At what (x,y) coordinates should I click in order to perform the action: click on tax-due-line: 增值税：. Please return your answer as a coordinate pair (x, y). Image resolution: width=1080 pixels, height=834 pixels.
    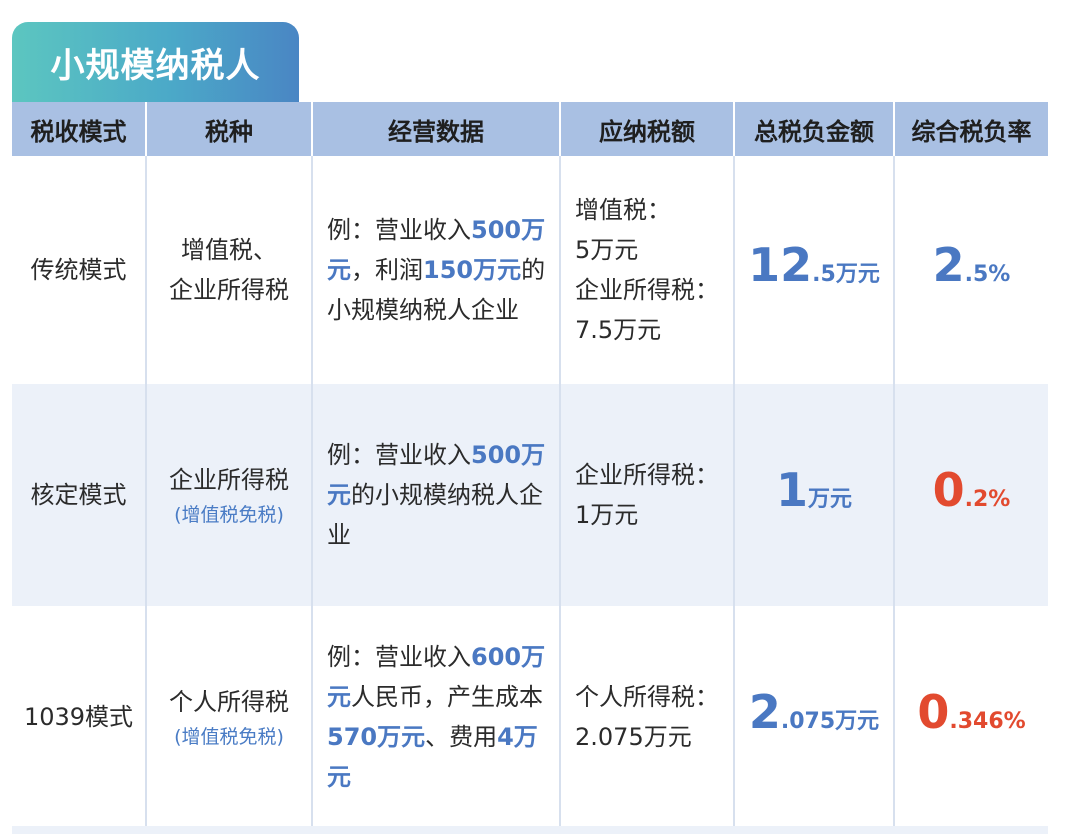
    Looking at the image, I should click on (623, 210).